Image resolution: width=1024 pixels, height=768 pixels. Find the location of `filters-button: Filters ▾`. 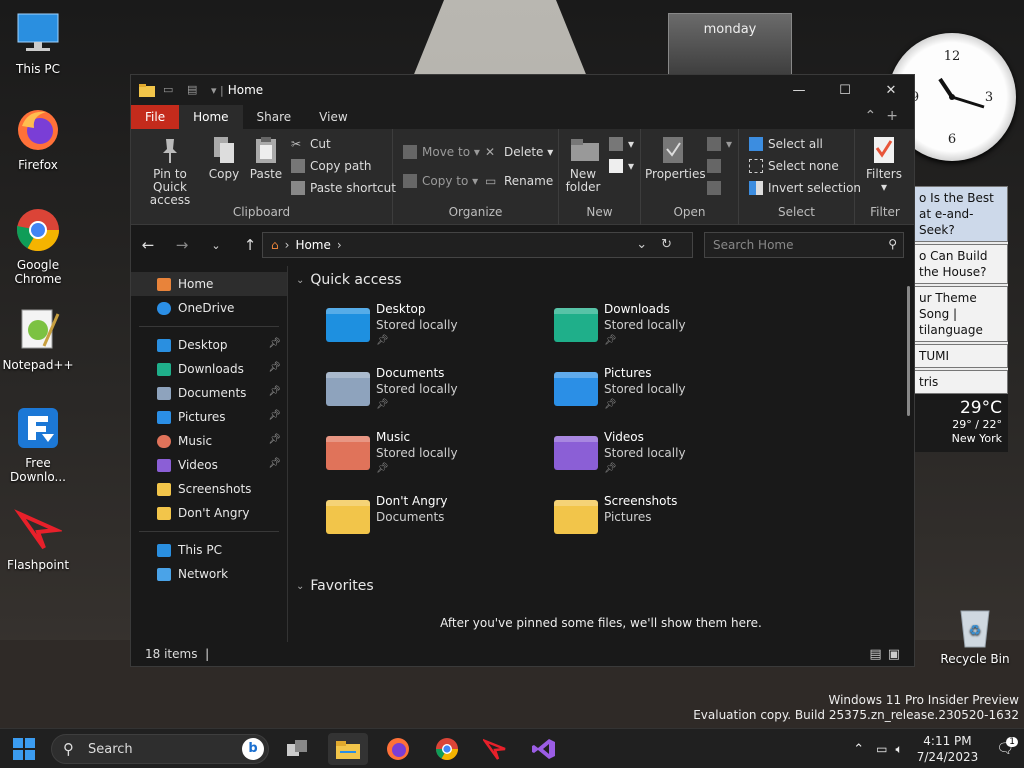

filters-button: Filters ▾ is located at coordinates (884, 164).